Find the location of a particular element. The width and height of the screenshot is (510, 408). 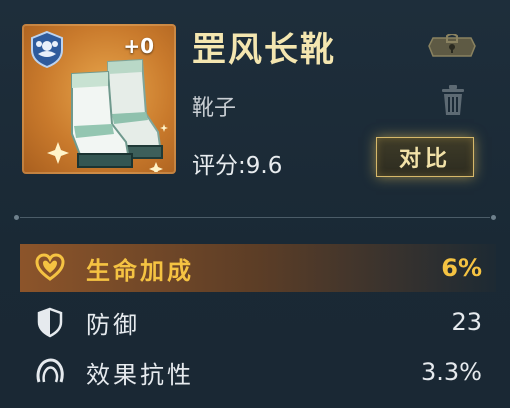

item-thumbnail: +0 is located at coordinates (99, 99).